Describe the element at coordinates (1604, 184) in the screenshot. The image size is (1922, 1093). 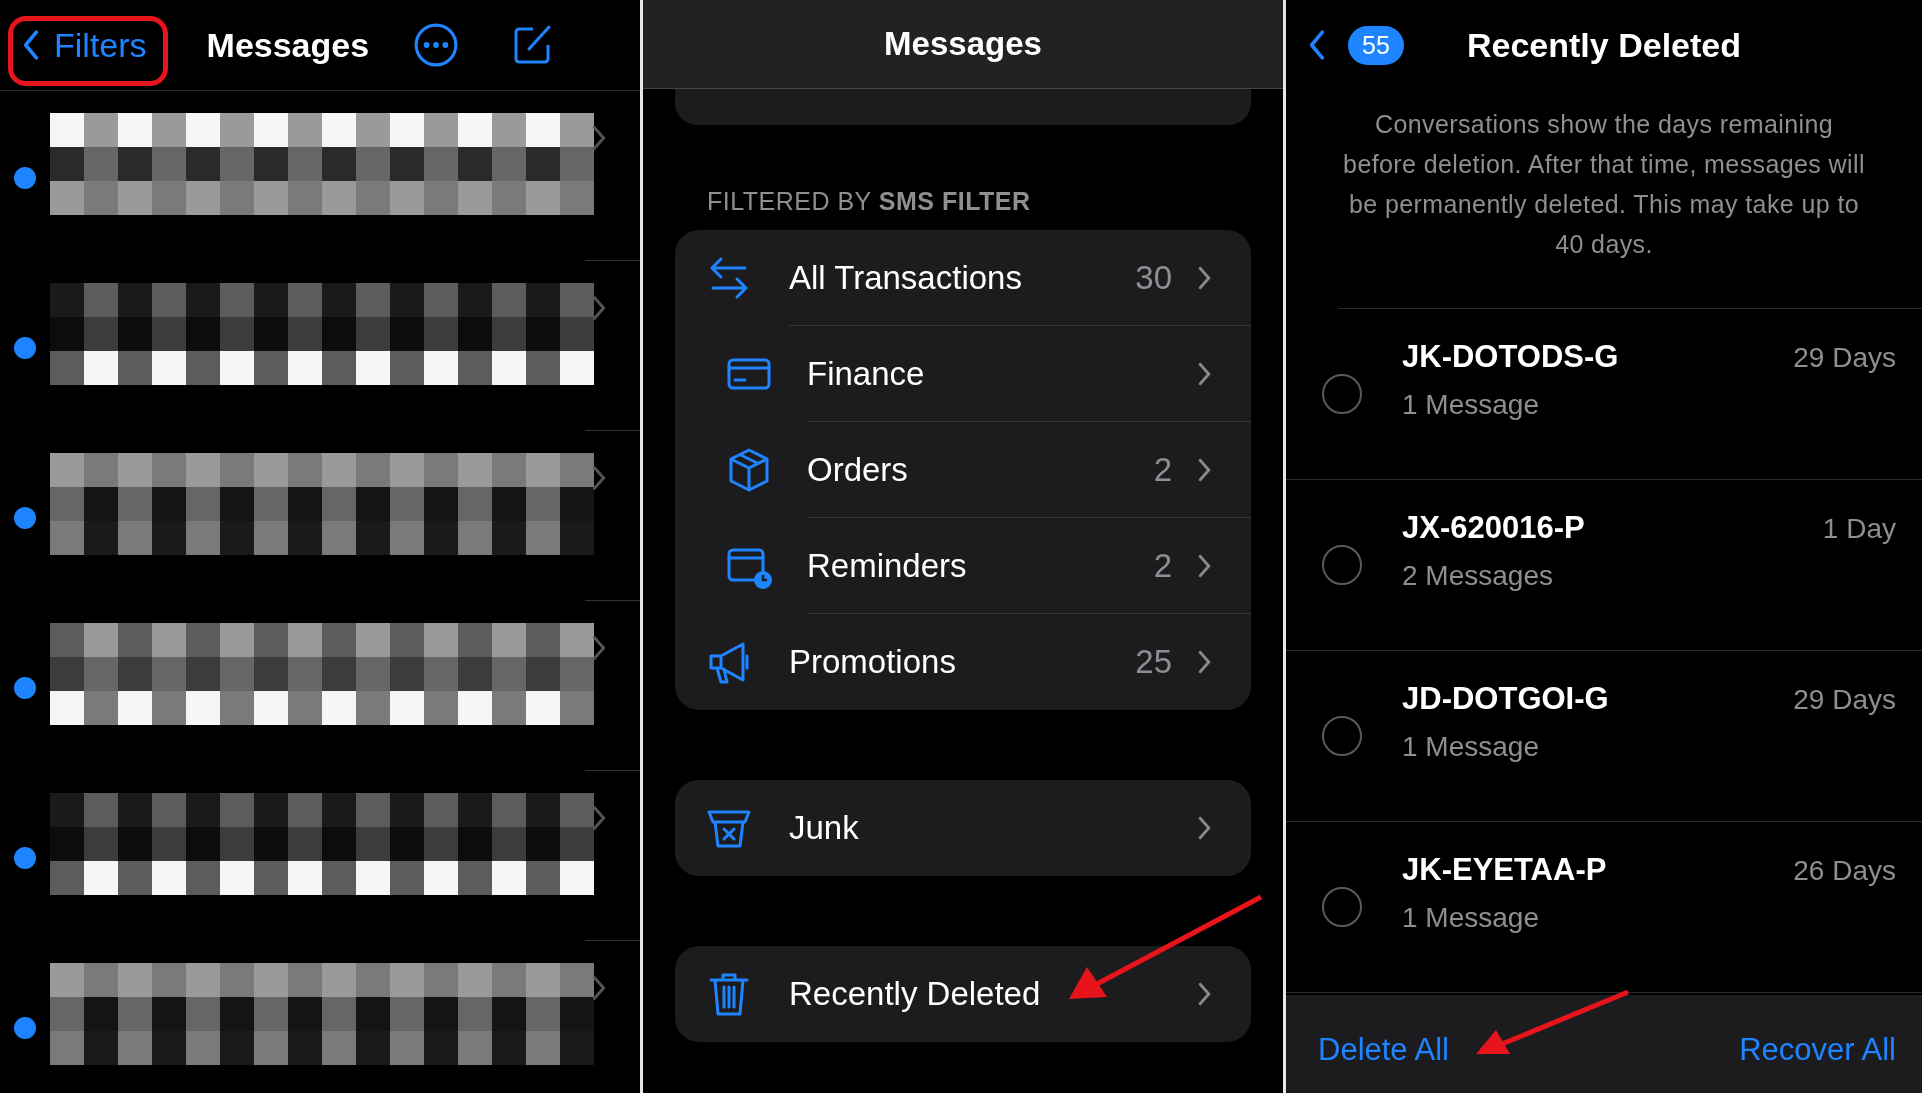
I see `description-text: Conversations show the days remaining before deletion. After that time, messages will be permanently deleted. This may take up to 40 days.` at that location.